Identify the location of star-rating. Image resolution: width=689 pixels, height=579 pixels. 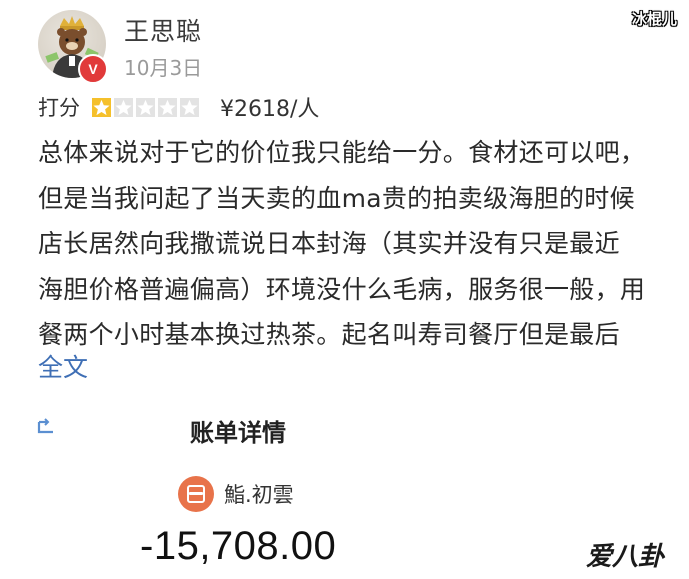
(147, 107).